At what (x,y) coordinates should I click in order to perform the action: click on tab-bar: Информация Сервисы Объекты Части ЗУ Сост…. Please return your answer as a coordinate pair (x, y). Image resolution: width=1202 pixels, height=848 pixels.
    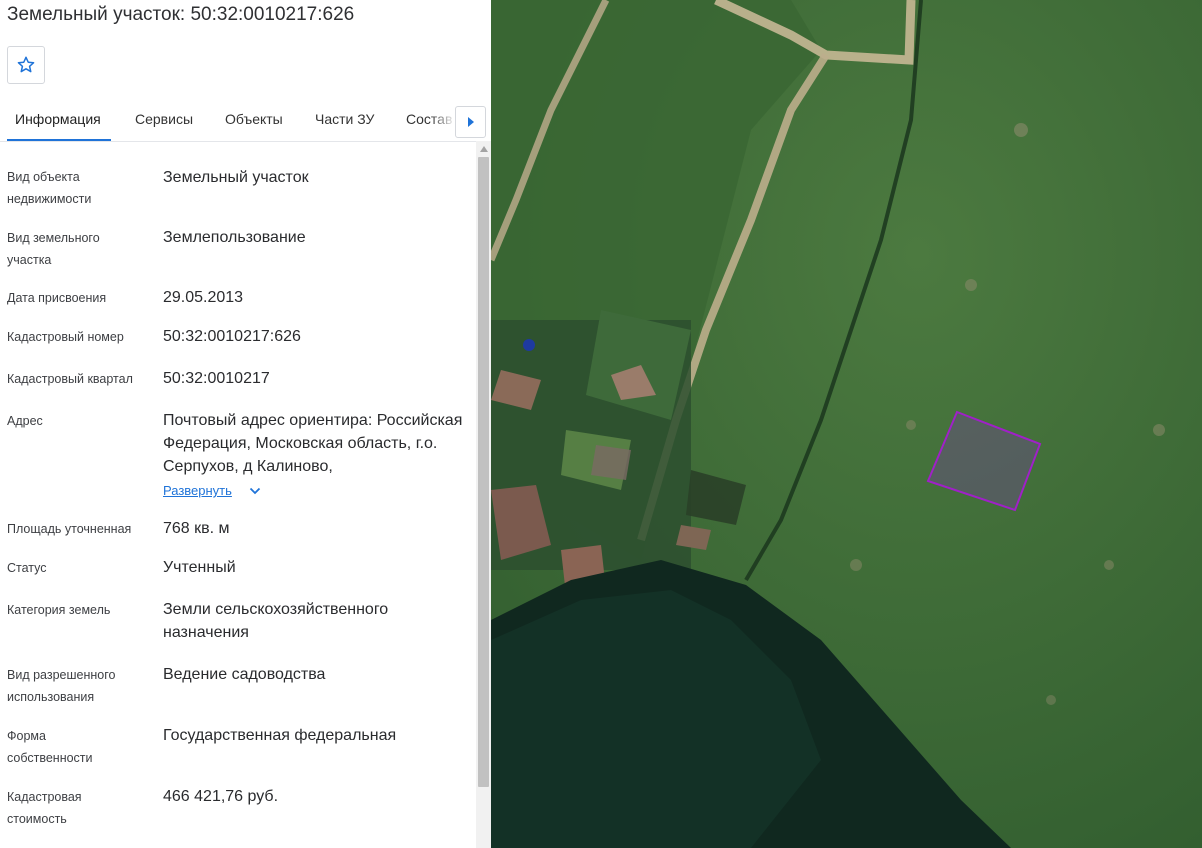
    Looking at the image, I should click on (245, 121).